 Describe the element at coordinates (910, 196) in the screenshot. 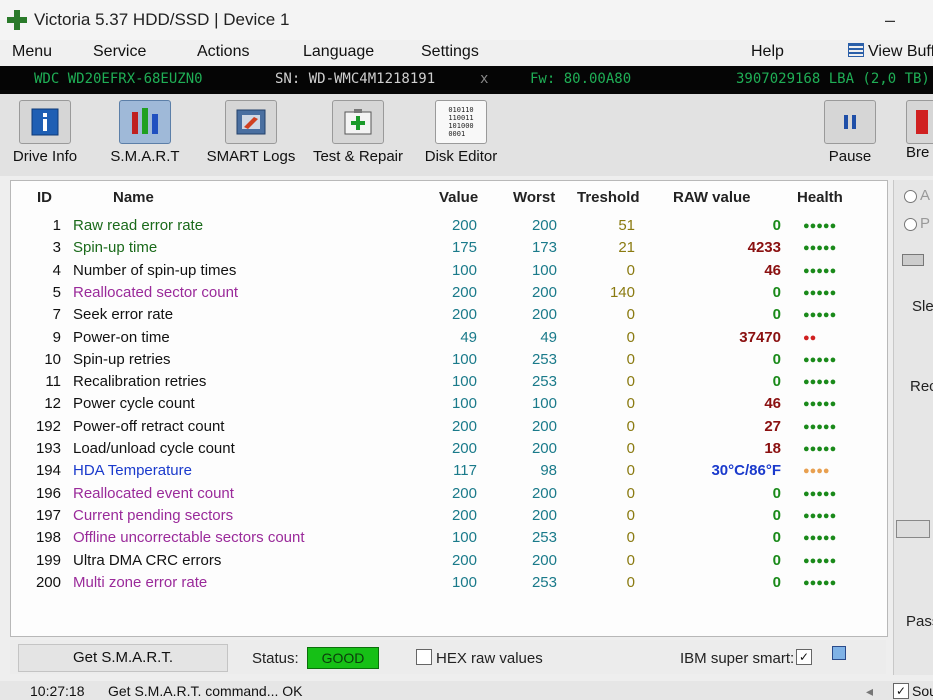

I see `radio-a` at that location.